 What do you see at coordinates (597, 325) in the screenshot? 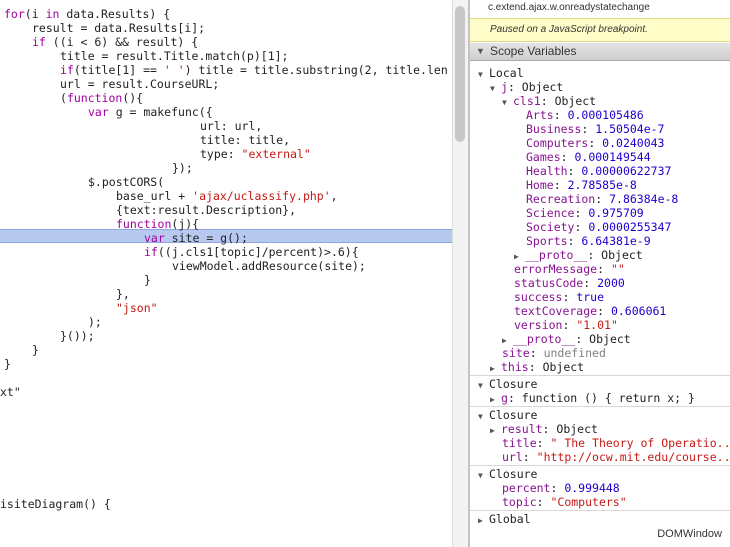
I see `property-value: "1.01"` at bounding box center [597, 325].